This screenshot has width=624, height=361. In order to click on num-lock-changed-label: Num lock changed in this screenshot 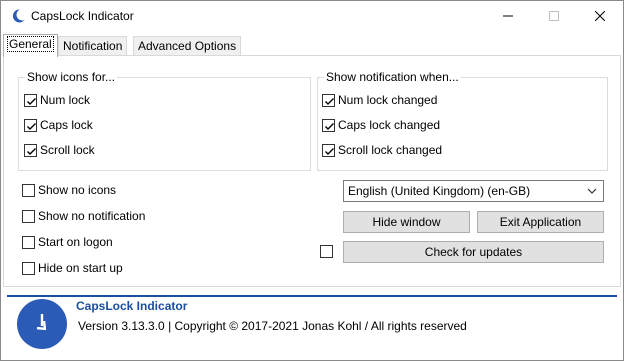, I will do `click(388, 100)`.